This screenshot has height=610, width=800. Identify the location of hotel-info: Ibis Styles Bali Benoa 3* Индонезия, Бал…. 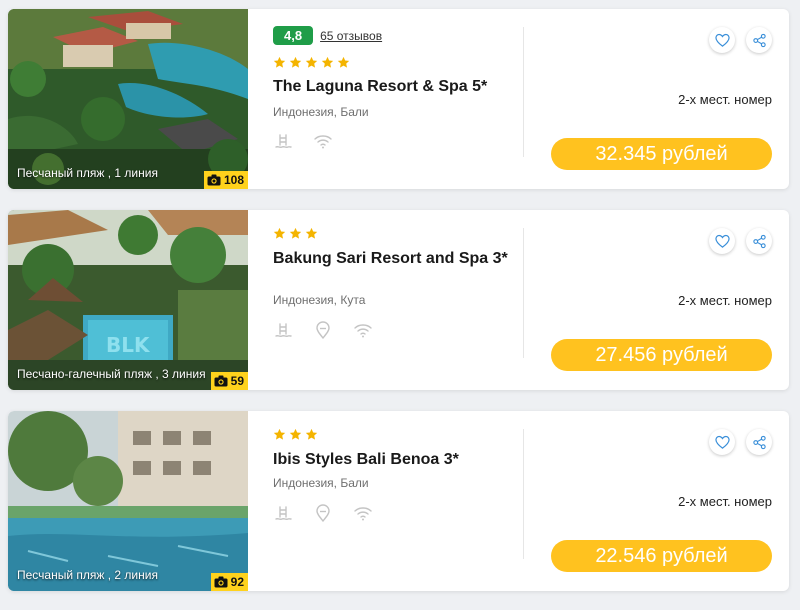
(403, 501).